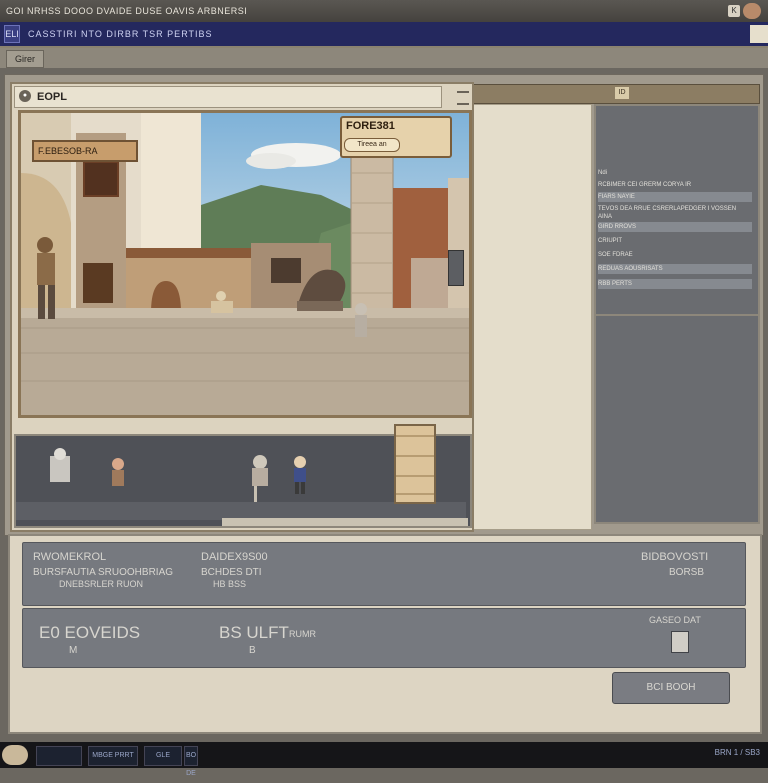 This screenshot has width=768, height=783. What do you see at coordinates (737, 752) in the screenshot?
I see `clock: BRN 1 / SB3` at bounding box center [737, 752].